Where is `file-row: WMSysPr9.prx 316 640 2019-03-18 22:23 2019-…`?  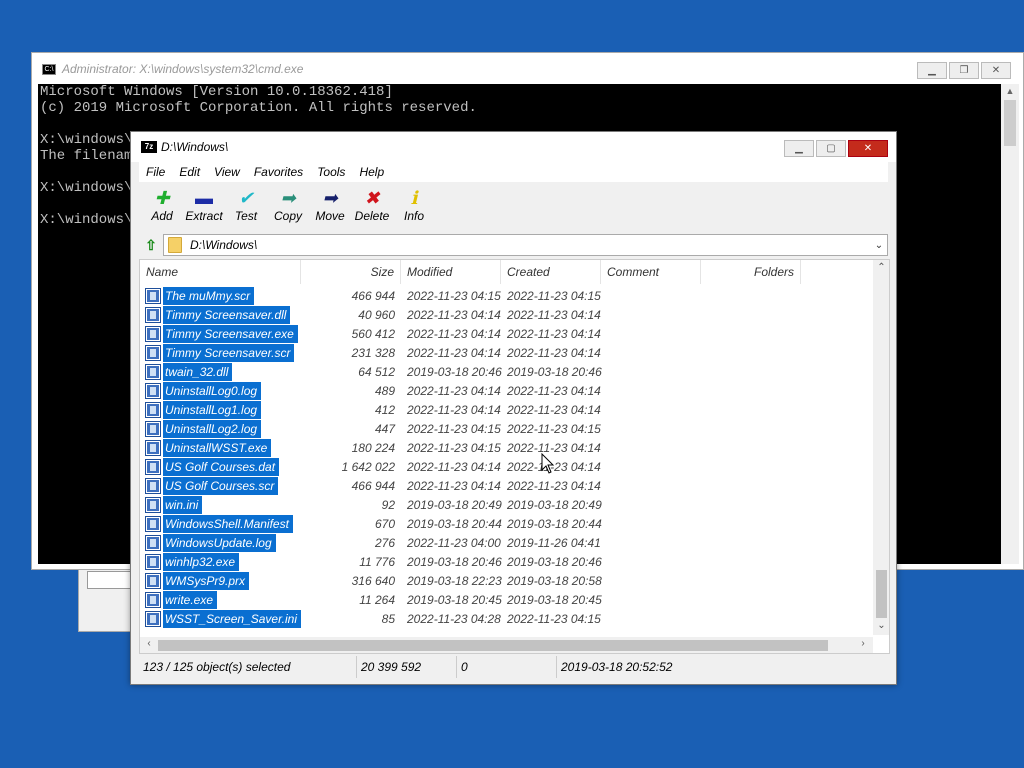
file-row: WMSysPr9.prx 316 640 2019-03-18 22:23 2019-… is located at coordinates (506, 580).